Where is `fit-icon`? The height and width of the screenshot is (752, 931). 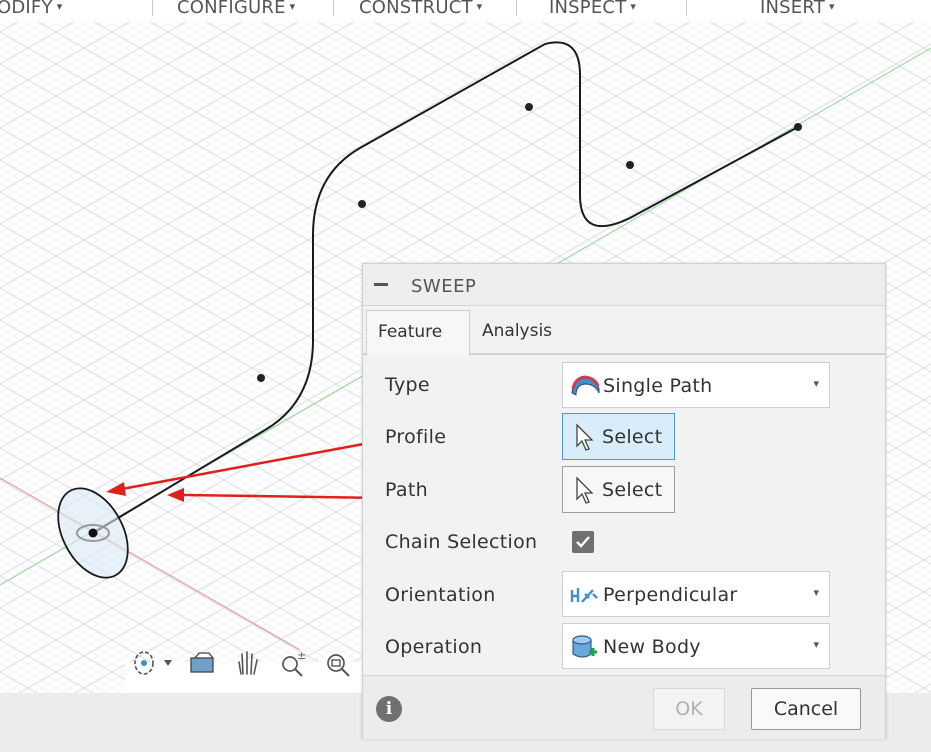 fit-icon is located at coordinates (338, 673).